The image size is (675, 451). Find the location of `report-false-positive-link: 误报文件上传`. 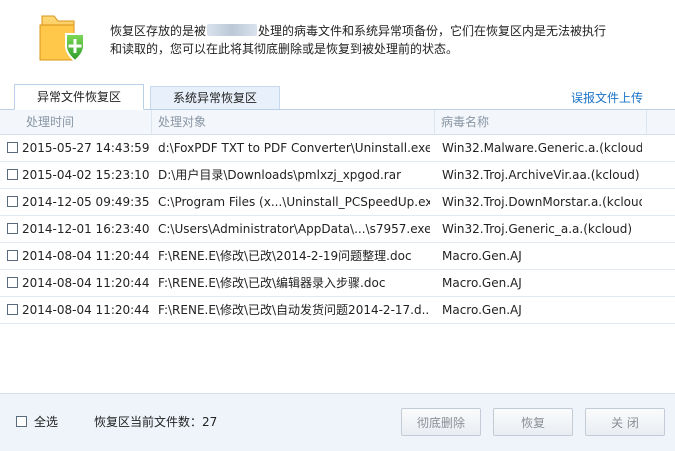

report-false-positive-link: 误报文件上传 is located at coordinates (607, 97).